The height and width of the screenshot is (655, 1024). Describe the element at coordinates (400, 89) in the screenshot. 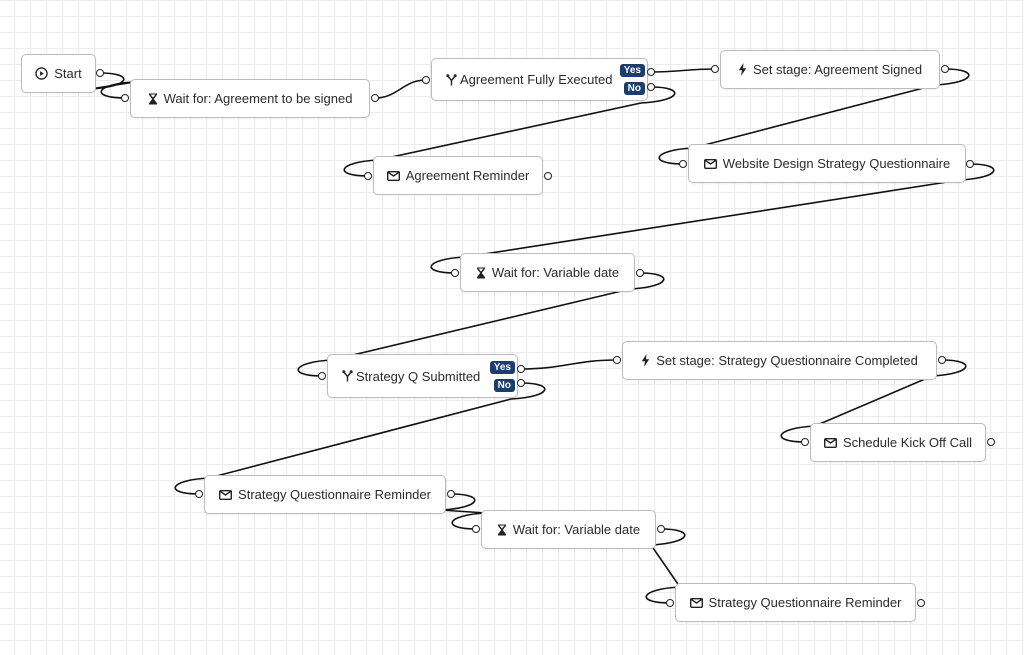

I see `edge-wait-agreement-to-cond-agreement` at that location.